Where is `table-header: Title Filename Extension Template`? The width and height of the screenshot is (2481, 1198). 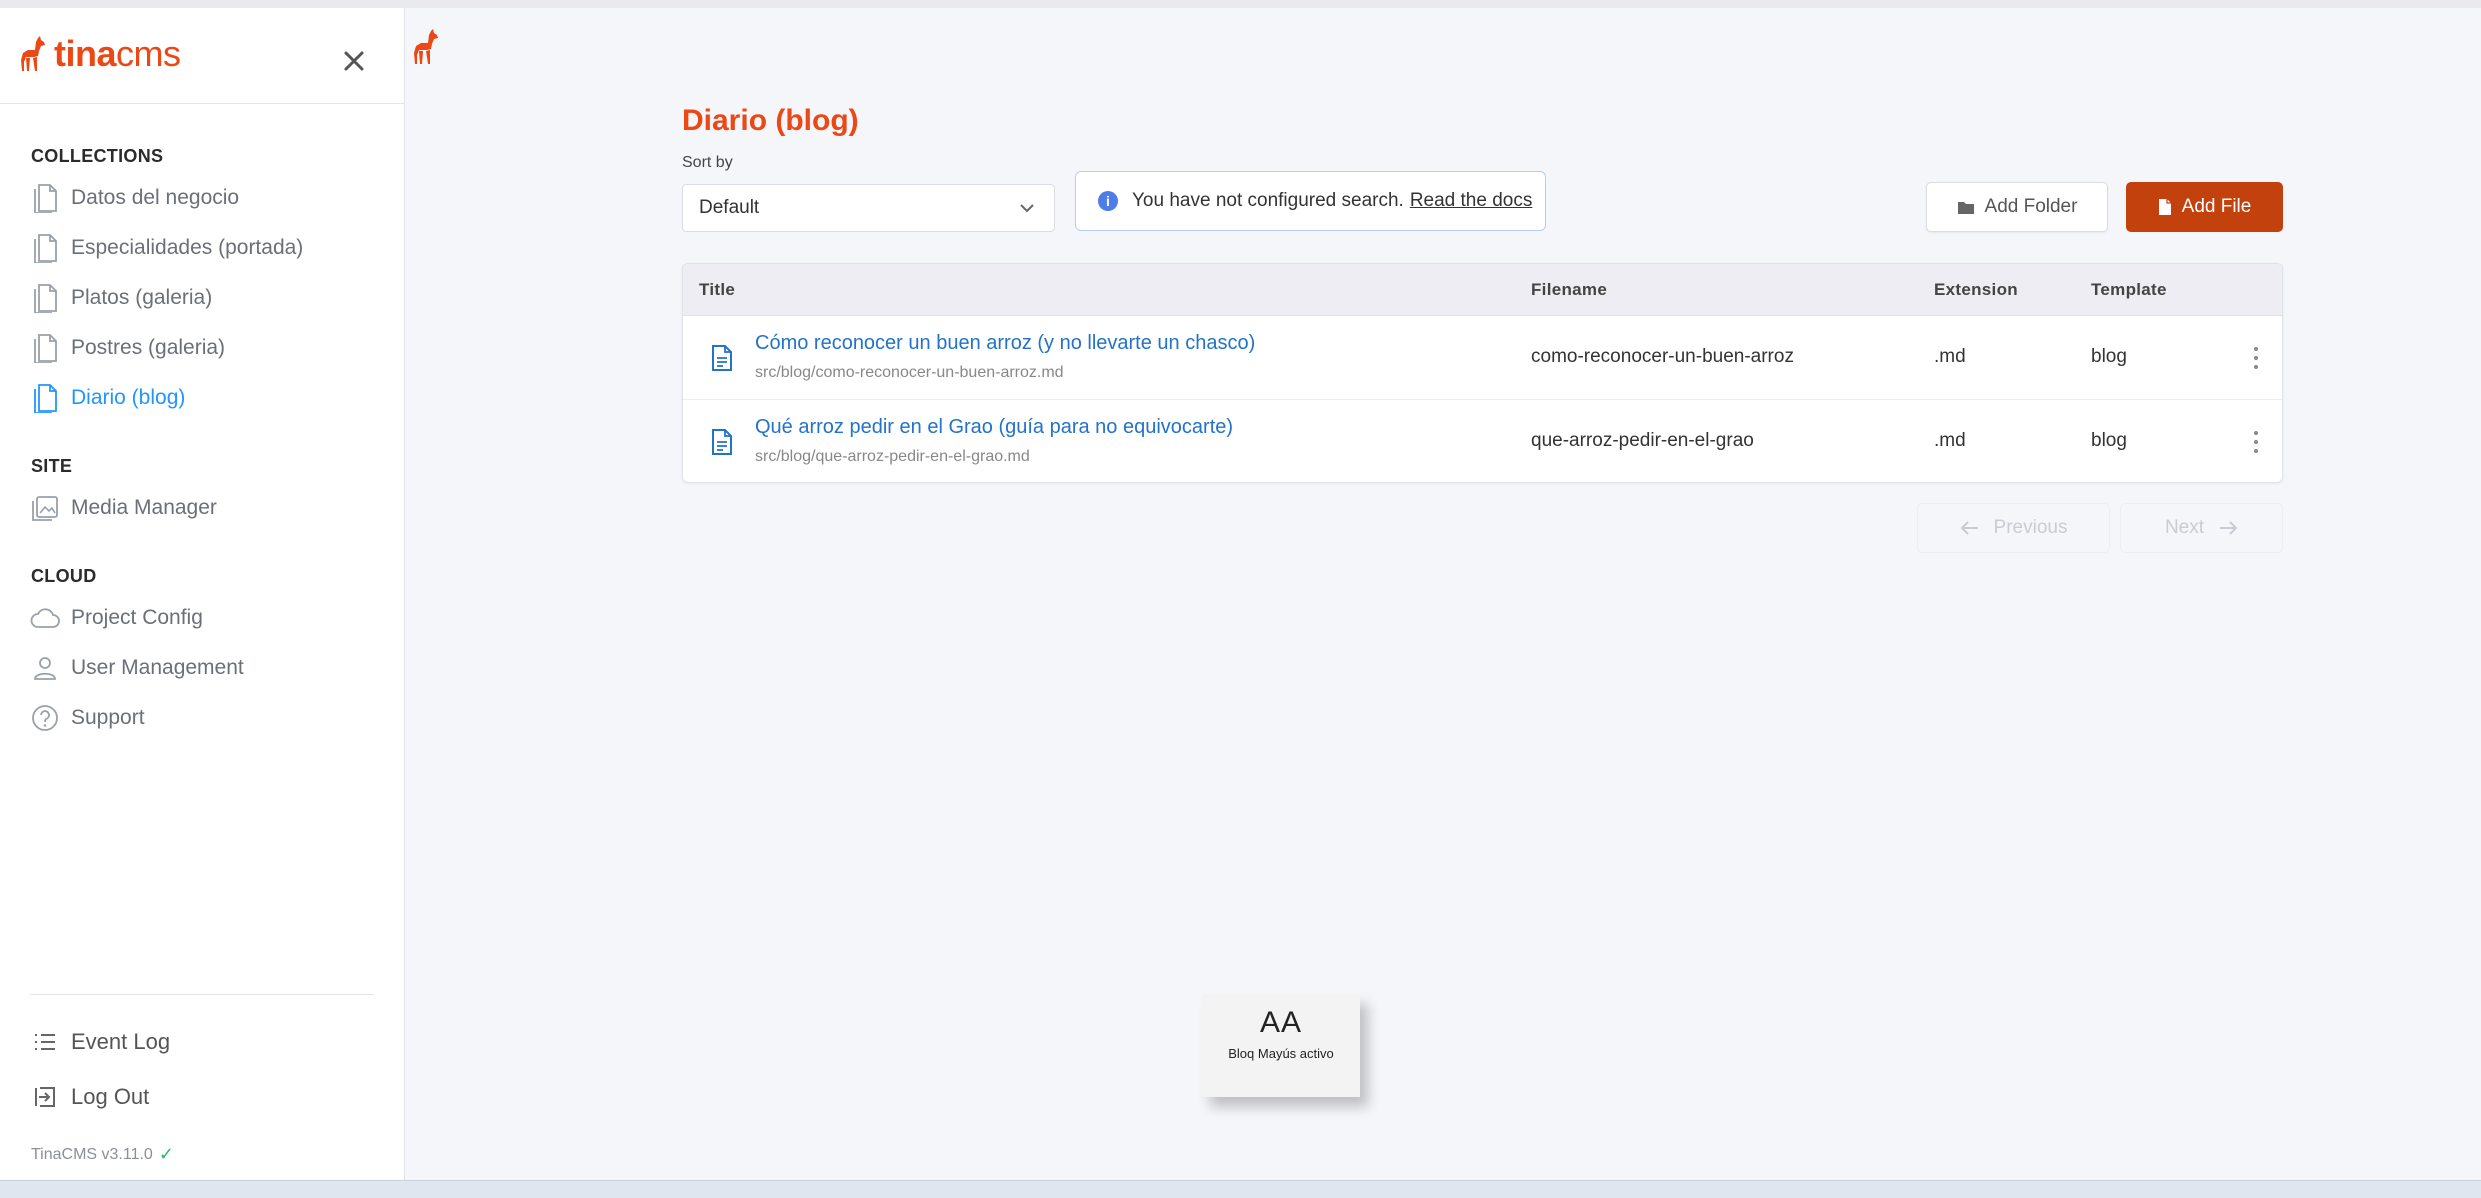
table-header: Title Filename Extension Template is located at coordinates (1482, 290).